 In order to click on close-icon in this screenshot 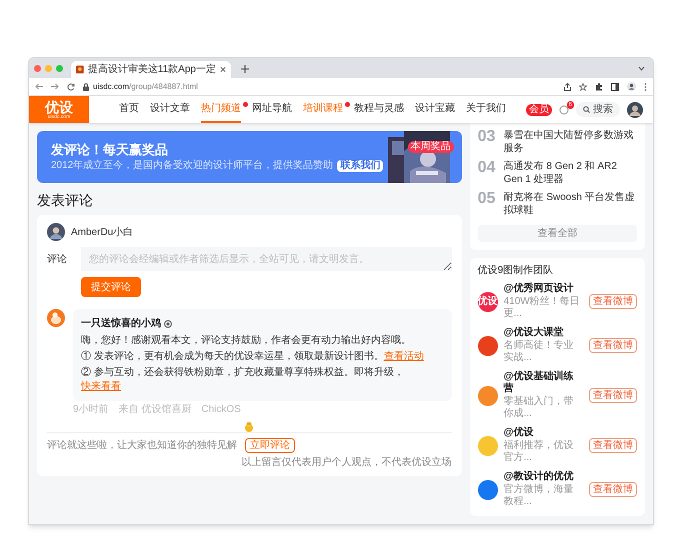, I will do `click(223, 69)`.